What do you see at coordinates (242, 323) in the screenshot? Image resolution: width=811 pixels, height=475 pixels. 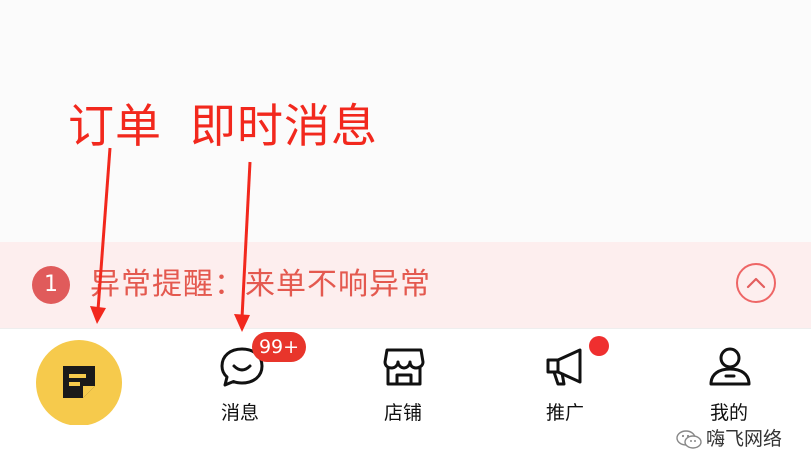 I see `arrow-head-messages` at bounding box center [242, 323].